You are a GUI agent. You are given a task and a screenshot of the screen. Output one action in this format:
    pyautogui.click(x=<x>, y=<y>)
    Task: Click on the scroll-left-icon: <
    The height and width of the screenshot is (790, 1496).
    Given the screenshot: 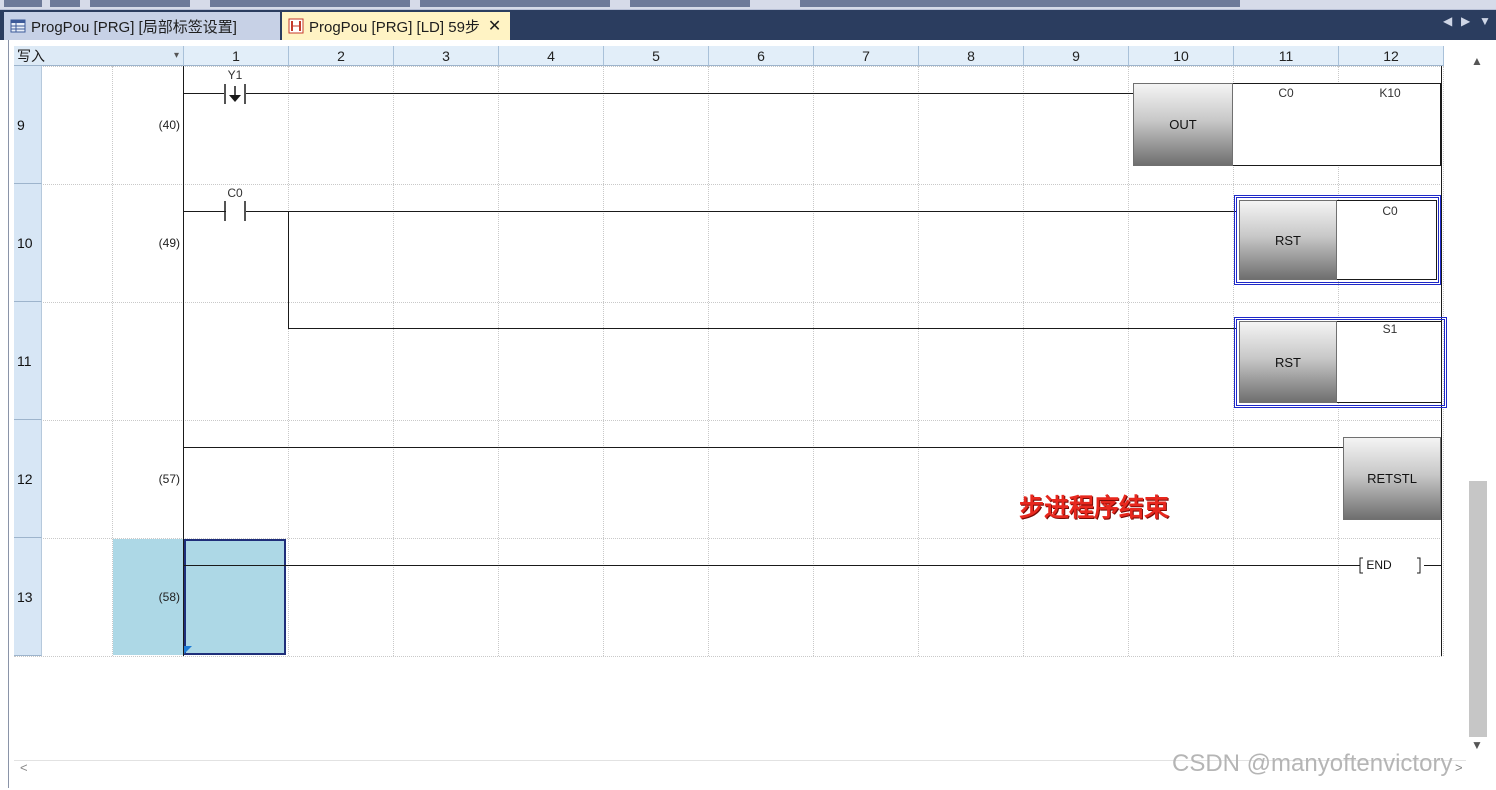 What is the action you would take?
    pyautogui.click(x=24, y=767)
    